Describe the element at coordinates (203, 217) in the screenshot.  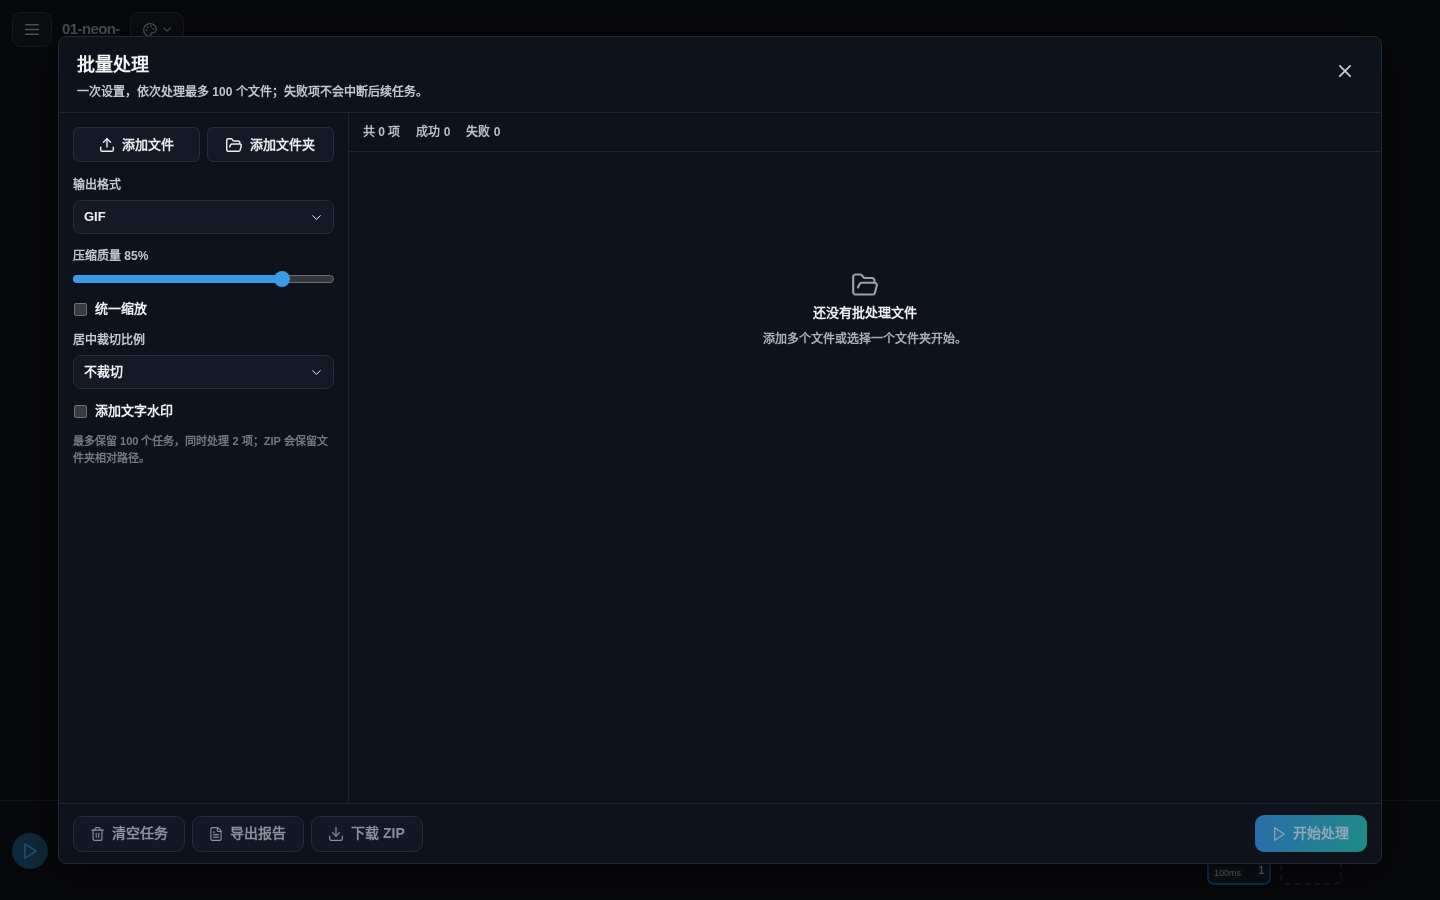
I see `dropdown-select: GIF` at that location.